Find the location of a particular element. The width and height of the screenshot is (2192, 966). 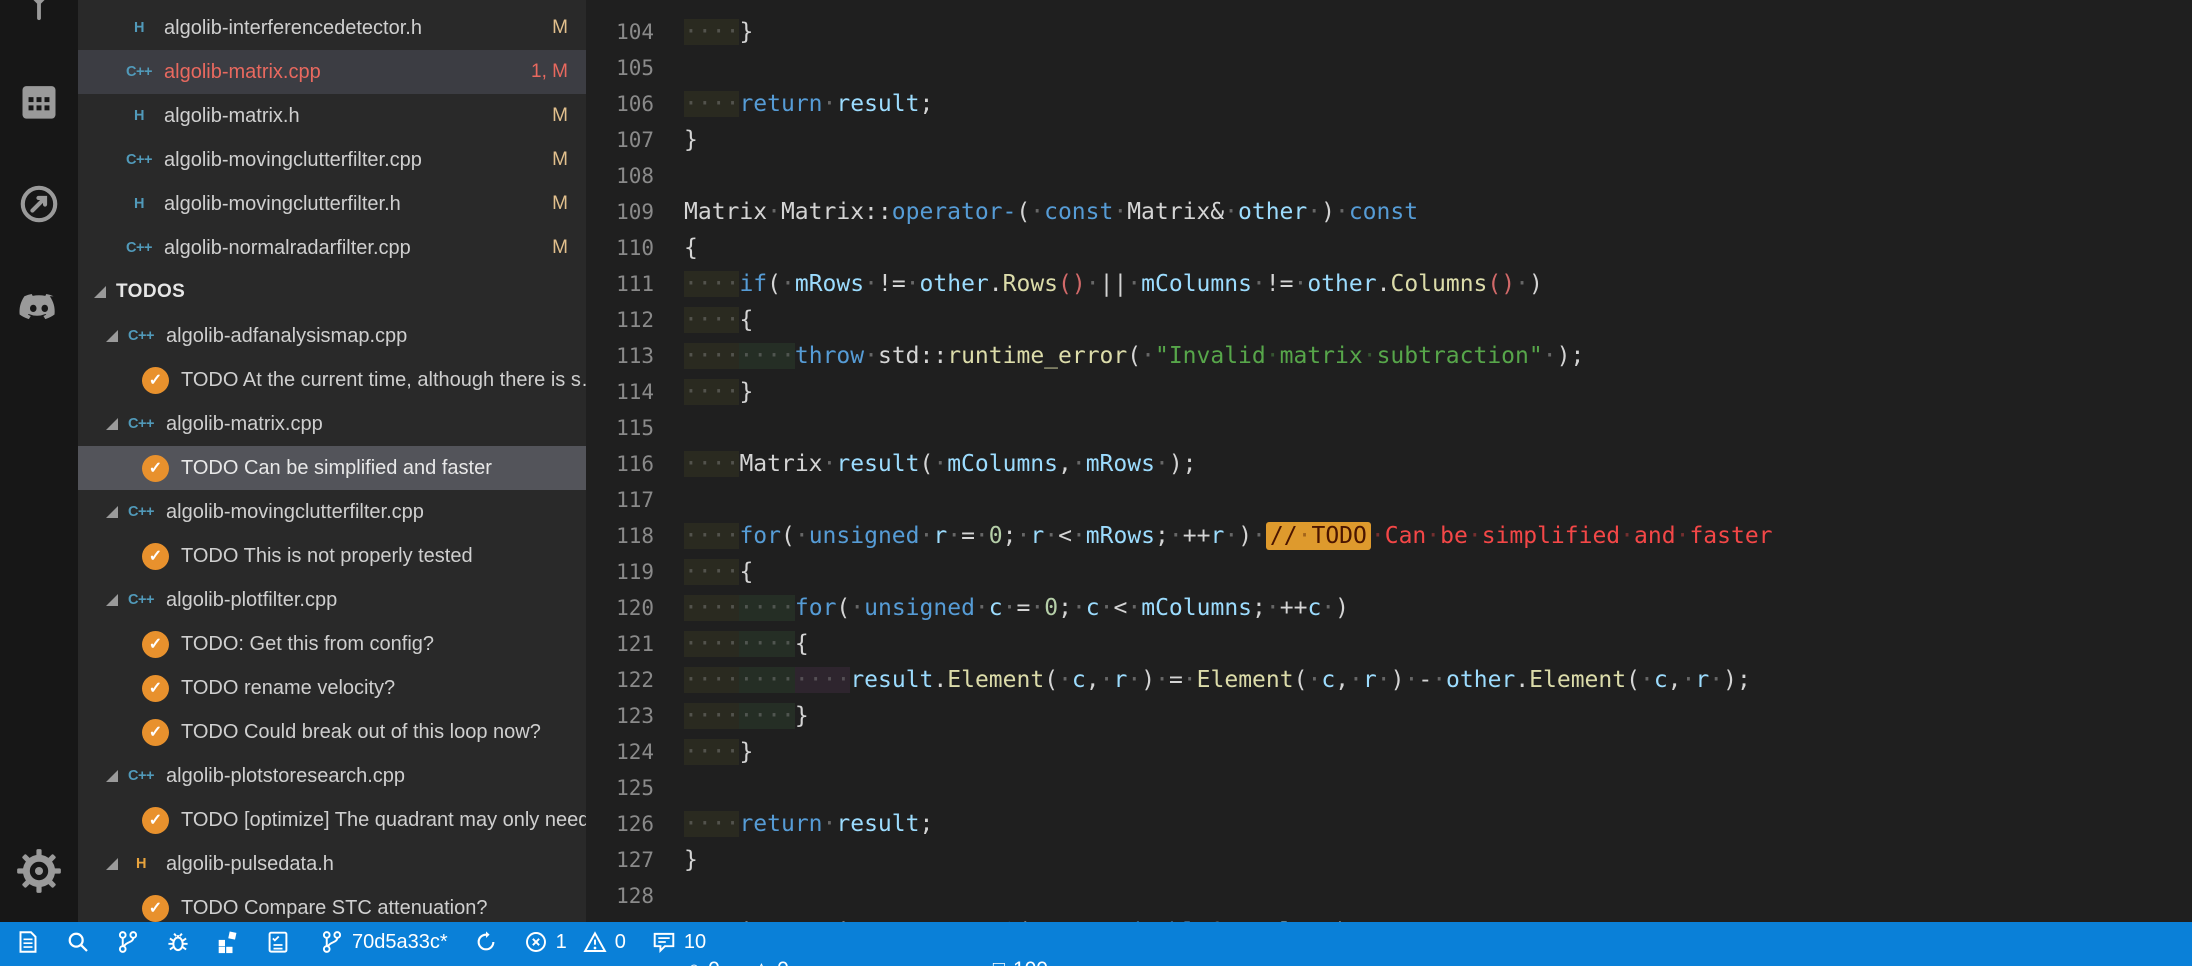

discord-icon is located at coordinates (39, 308).